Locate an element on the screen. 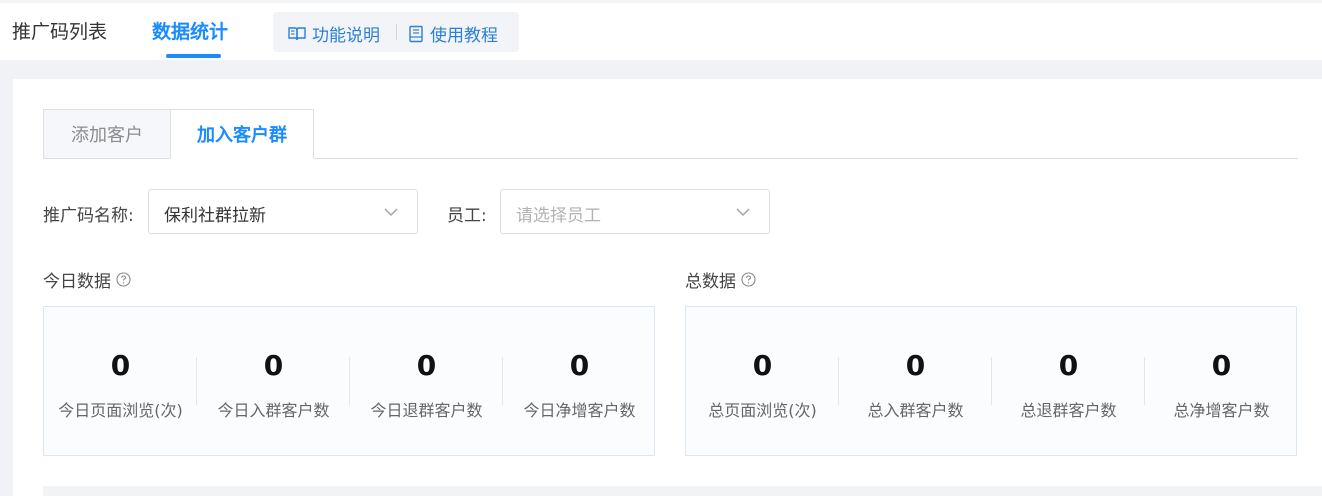  promo-code-select: 保利社群拉新 is located at coordinates (283, 211).